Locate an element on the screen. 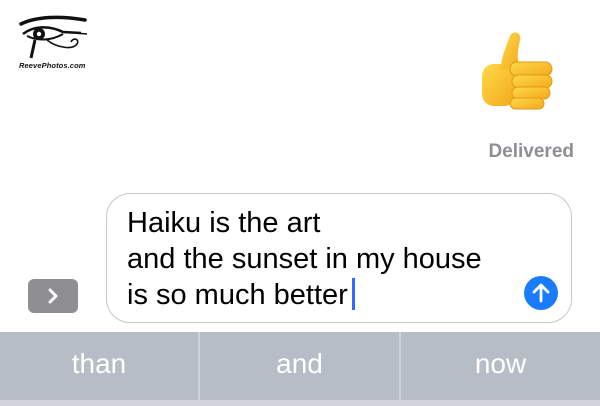 The width and height of the screenshot is (600, 406). eye-of-horus-icon is located at coordinates (53, 37).